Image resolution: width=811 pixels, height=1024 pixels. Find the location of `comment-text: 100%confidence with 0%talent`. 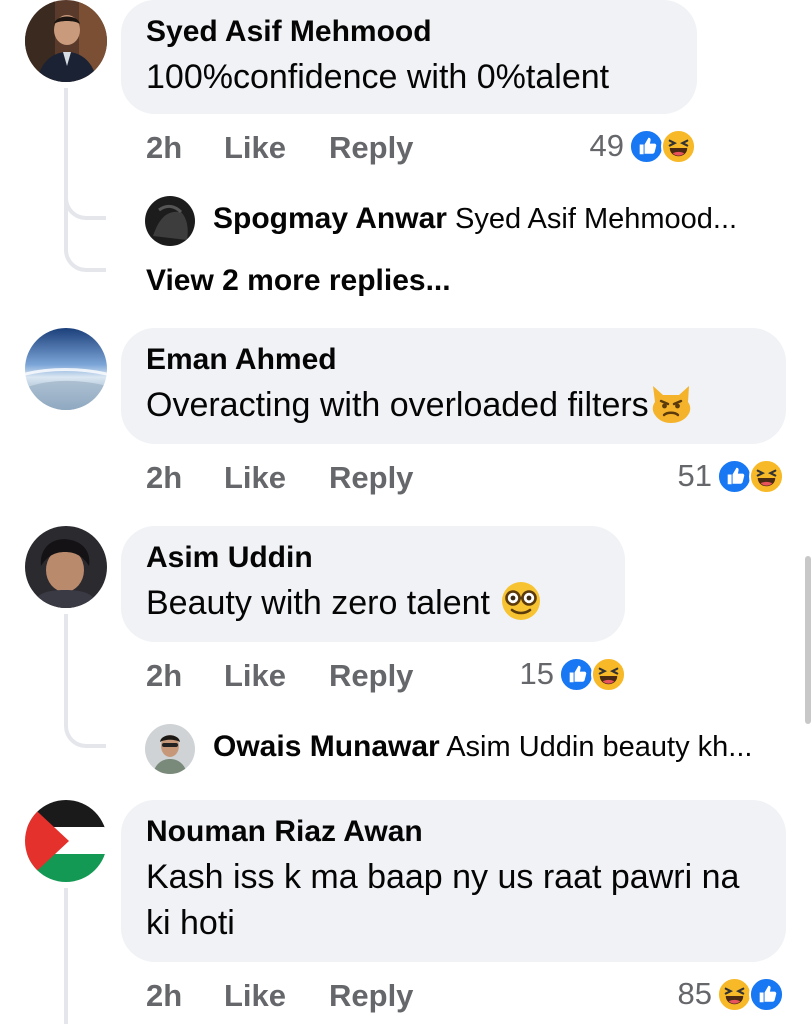

comment-text: 100%confidence with 0%talent is located at coordinates (378, 77).